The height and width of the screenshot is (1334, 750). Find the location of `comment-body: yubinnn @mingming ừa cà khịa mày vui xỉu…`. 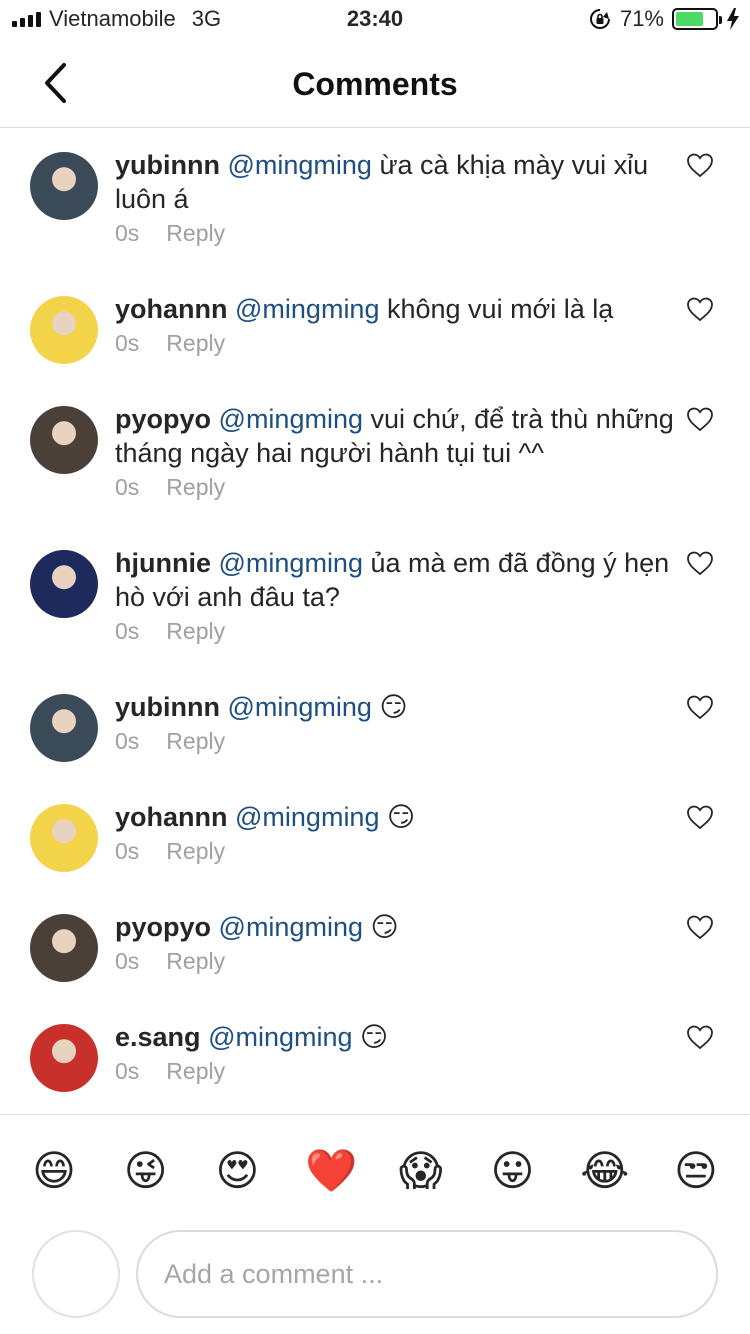

comment-body: yubinnn @mingming ừa cà khịa mày vui xỉu… is located at coordinates (394, 210).